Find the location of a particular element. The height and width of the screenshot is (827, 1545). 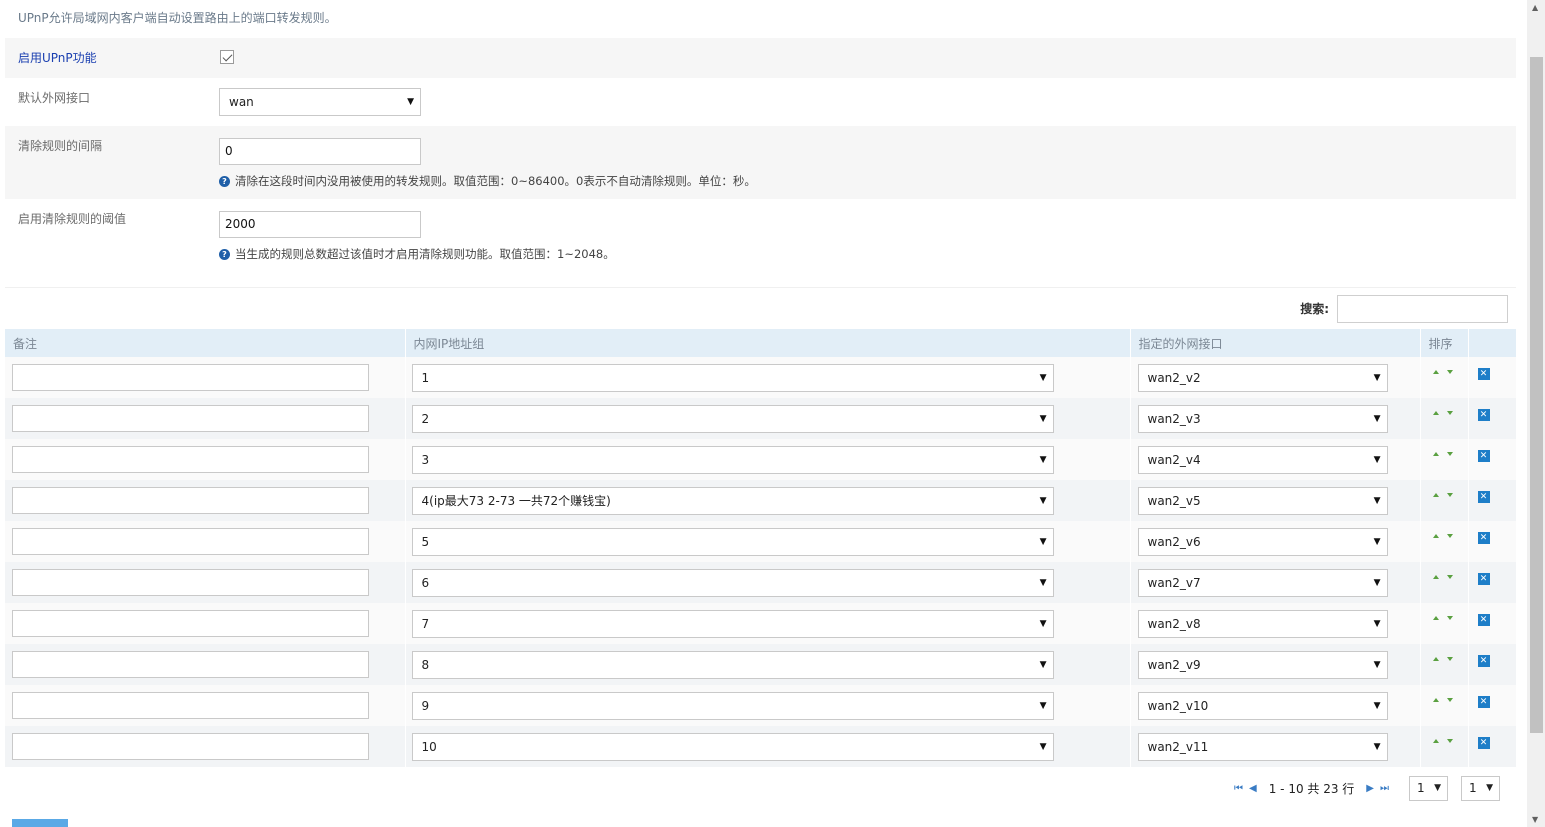

wan-iface-select: wan2_v11 ▼ is located at coordinates (1262, 746).